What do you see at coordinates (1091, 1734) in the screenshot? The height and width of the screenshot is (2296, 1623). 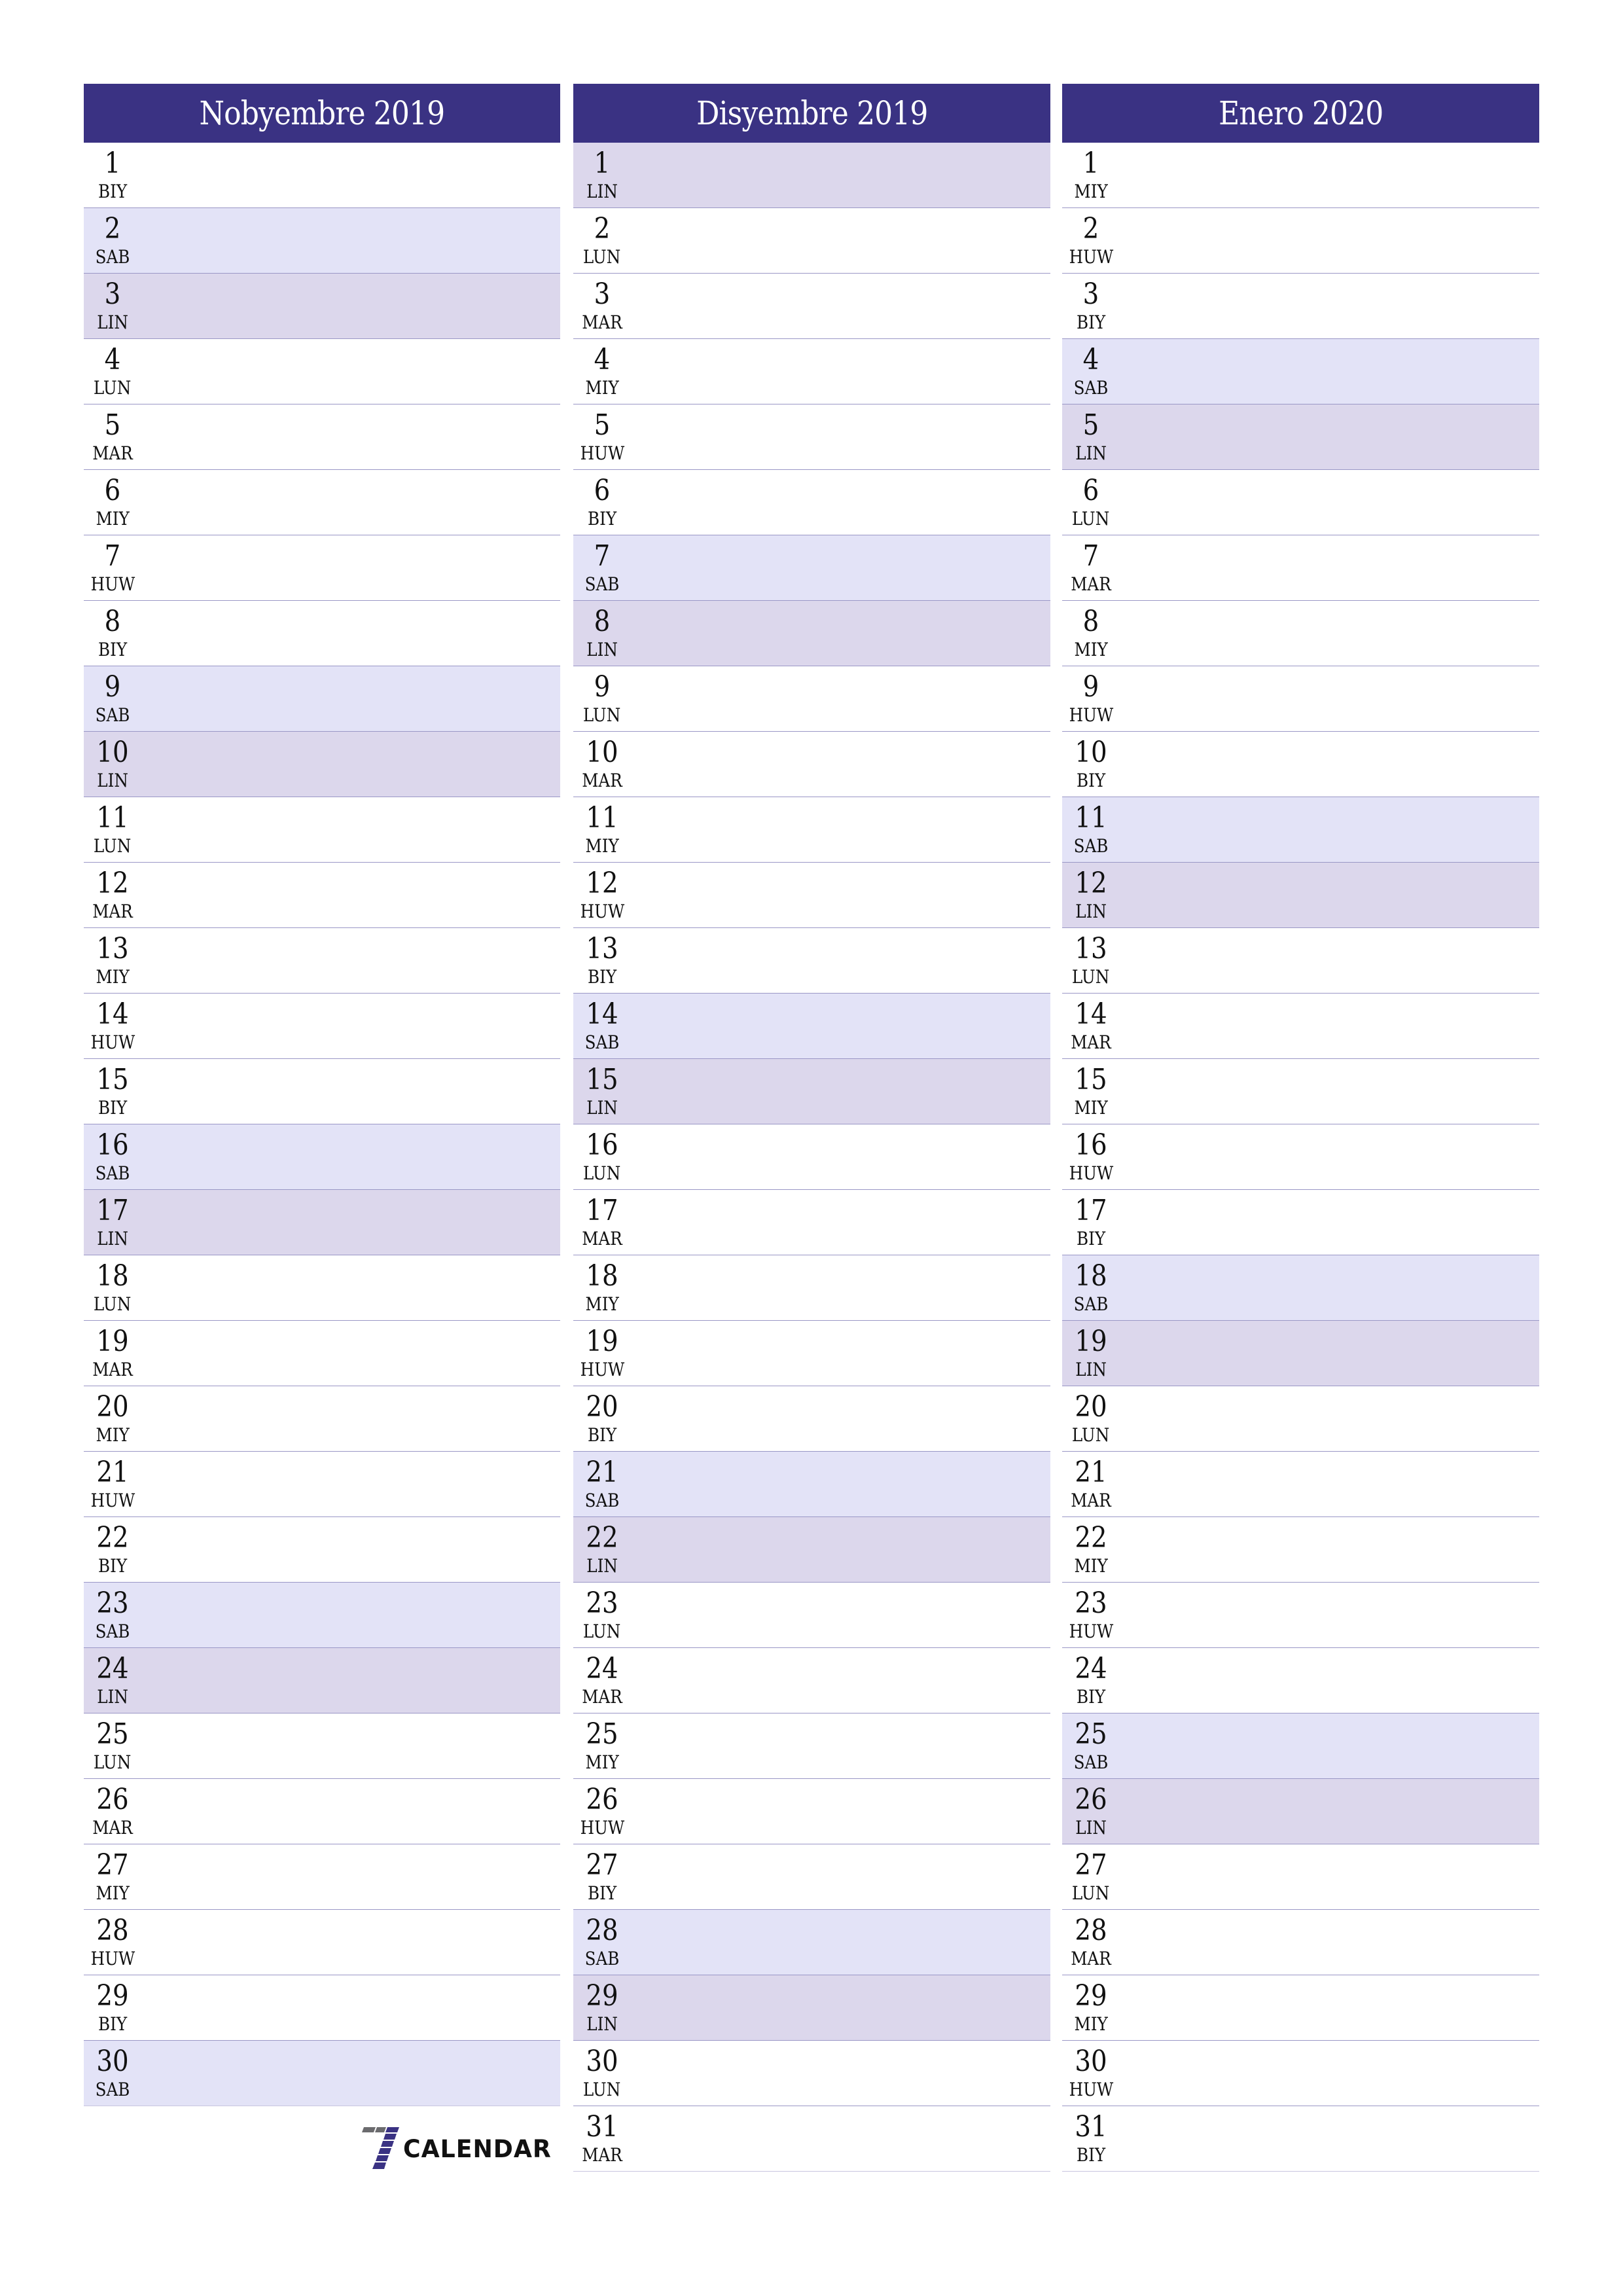 I see `day-number-text: 25` at bounding box center [1091, 1734].